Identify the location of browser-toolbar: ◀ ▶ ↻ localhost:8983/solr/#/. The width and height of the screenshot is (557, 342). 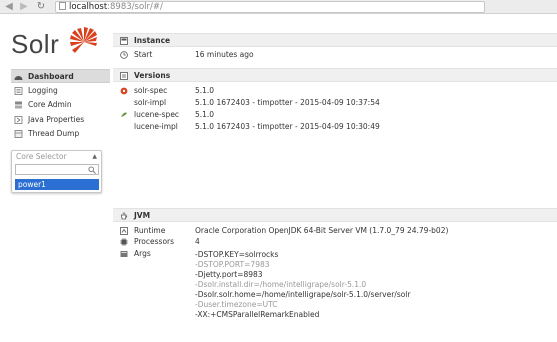
(278, 7).